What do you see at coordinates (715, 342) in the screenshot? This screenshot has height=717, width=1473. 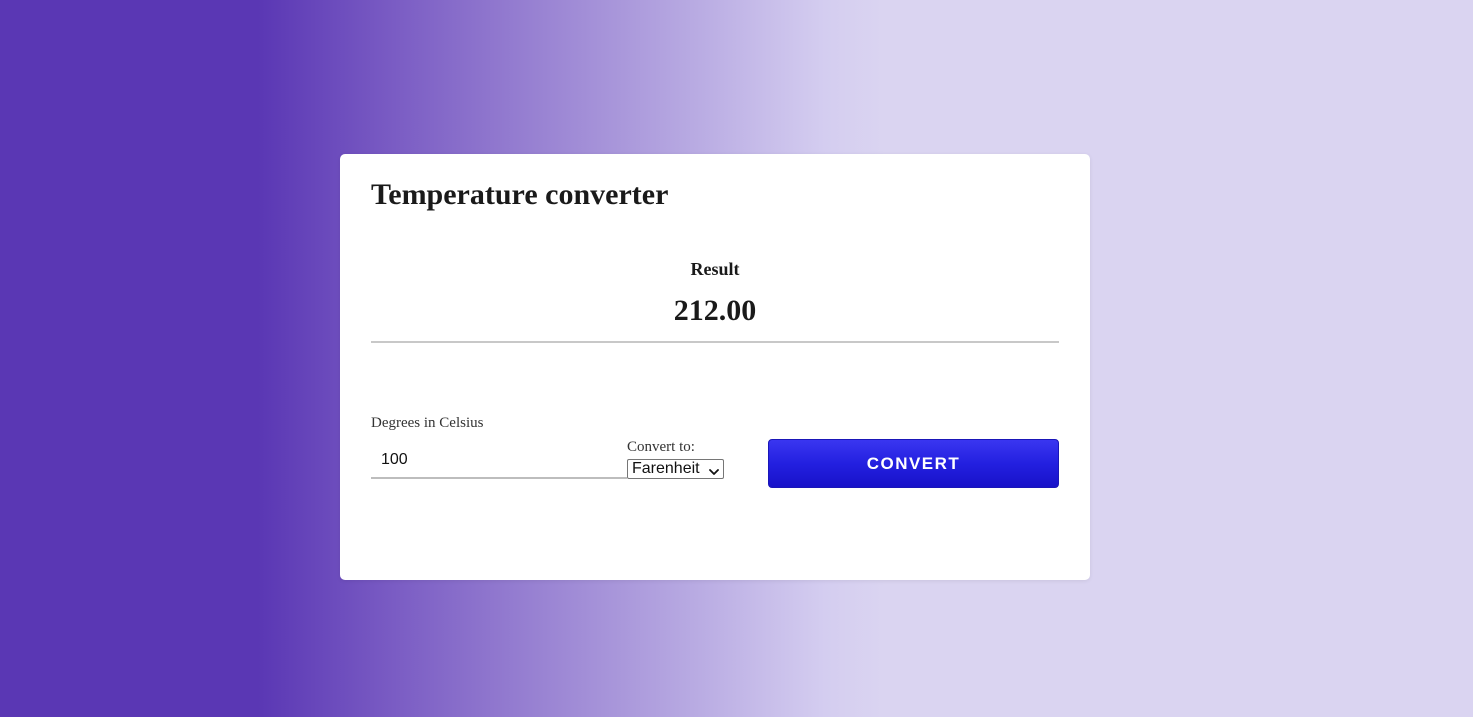 I see `divider` at bounding box center [715, 342].